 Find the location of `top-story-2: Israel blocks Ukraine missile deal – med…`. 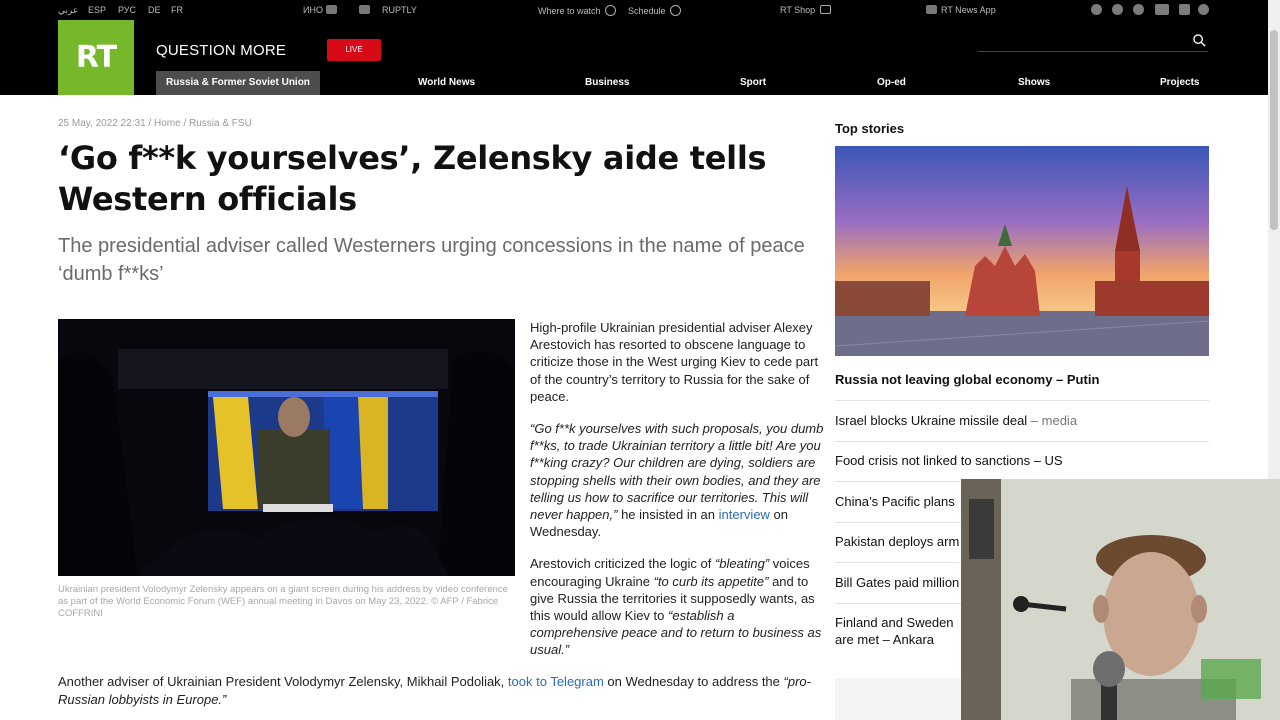

top-story-2: Israel blocks Ukraine missile deal – med… is located at coordinates (1022, 427).